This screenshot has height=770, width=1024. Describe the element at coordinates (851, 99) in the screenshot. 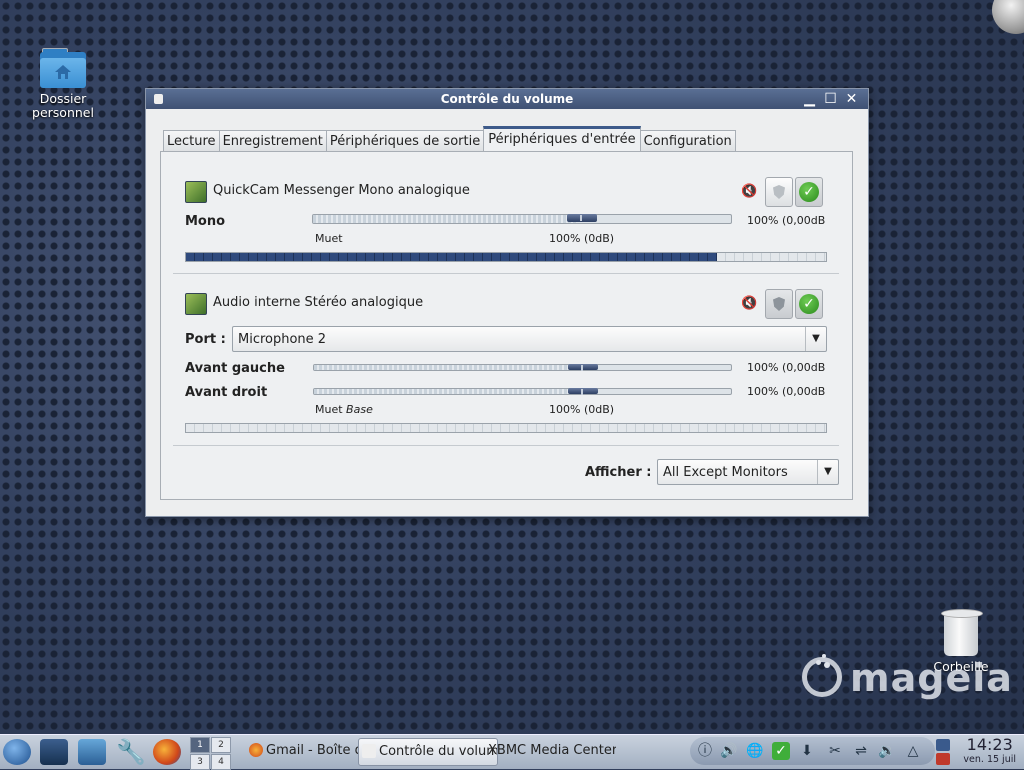

I see `close-icon: ✕` at that location.